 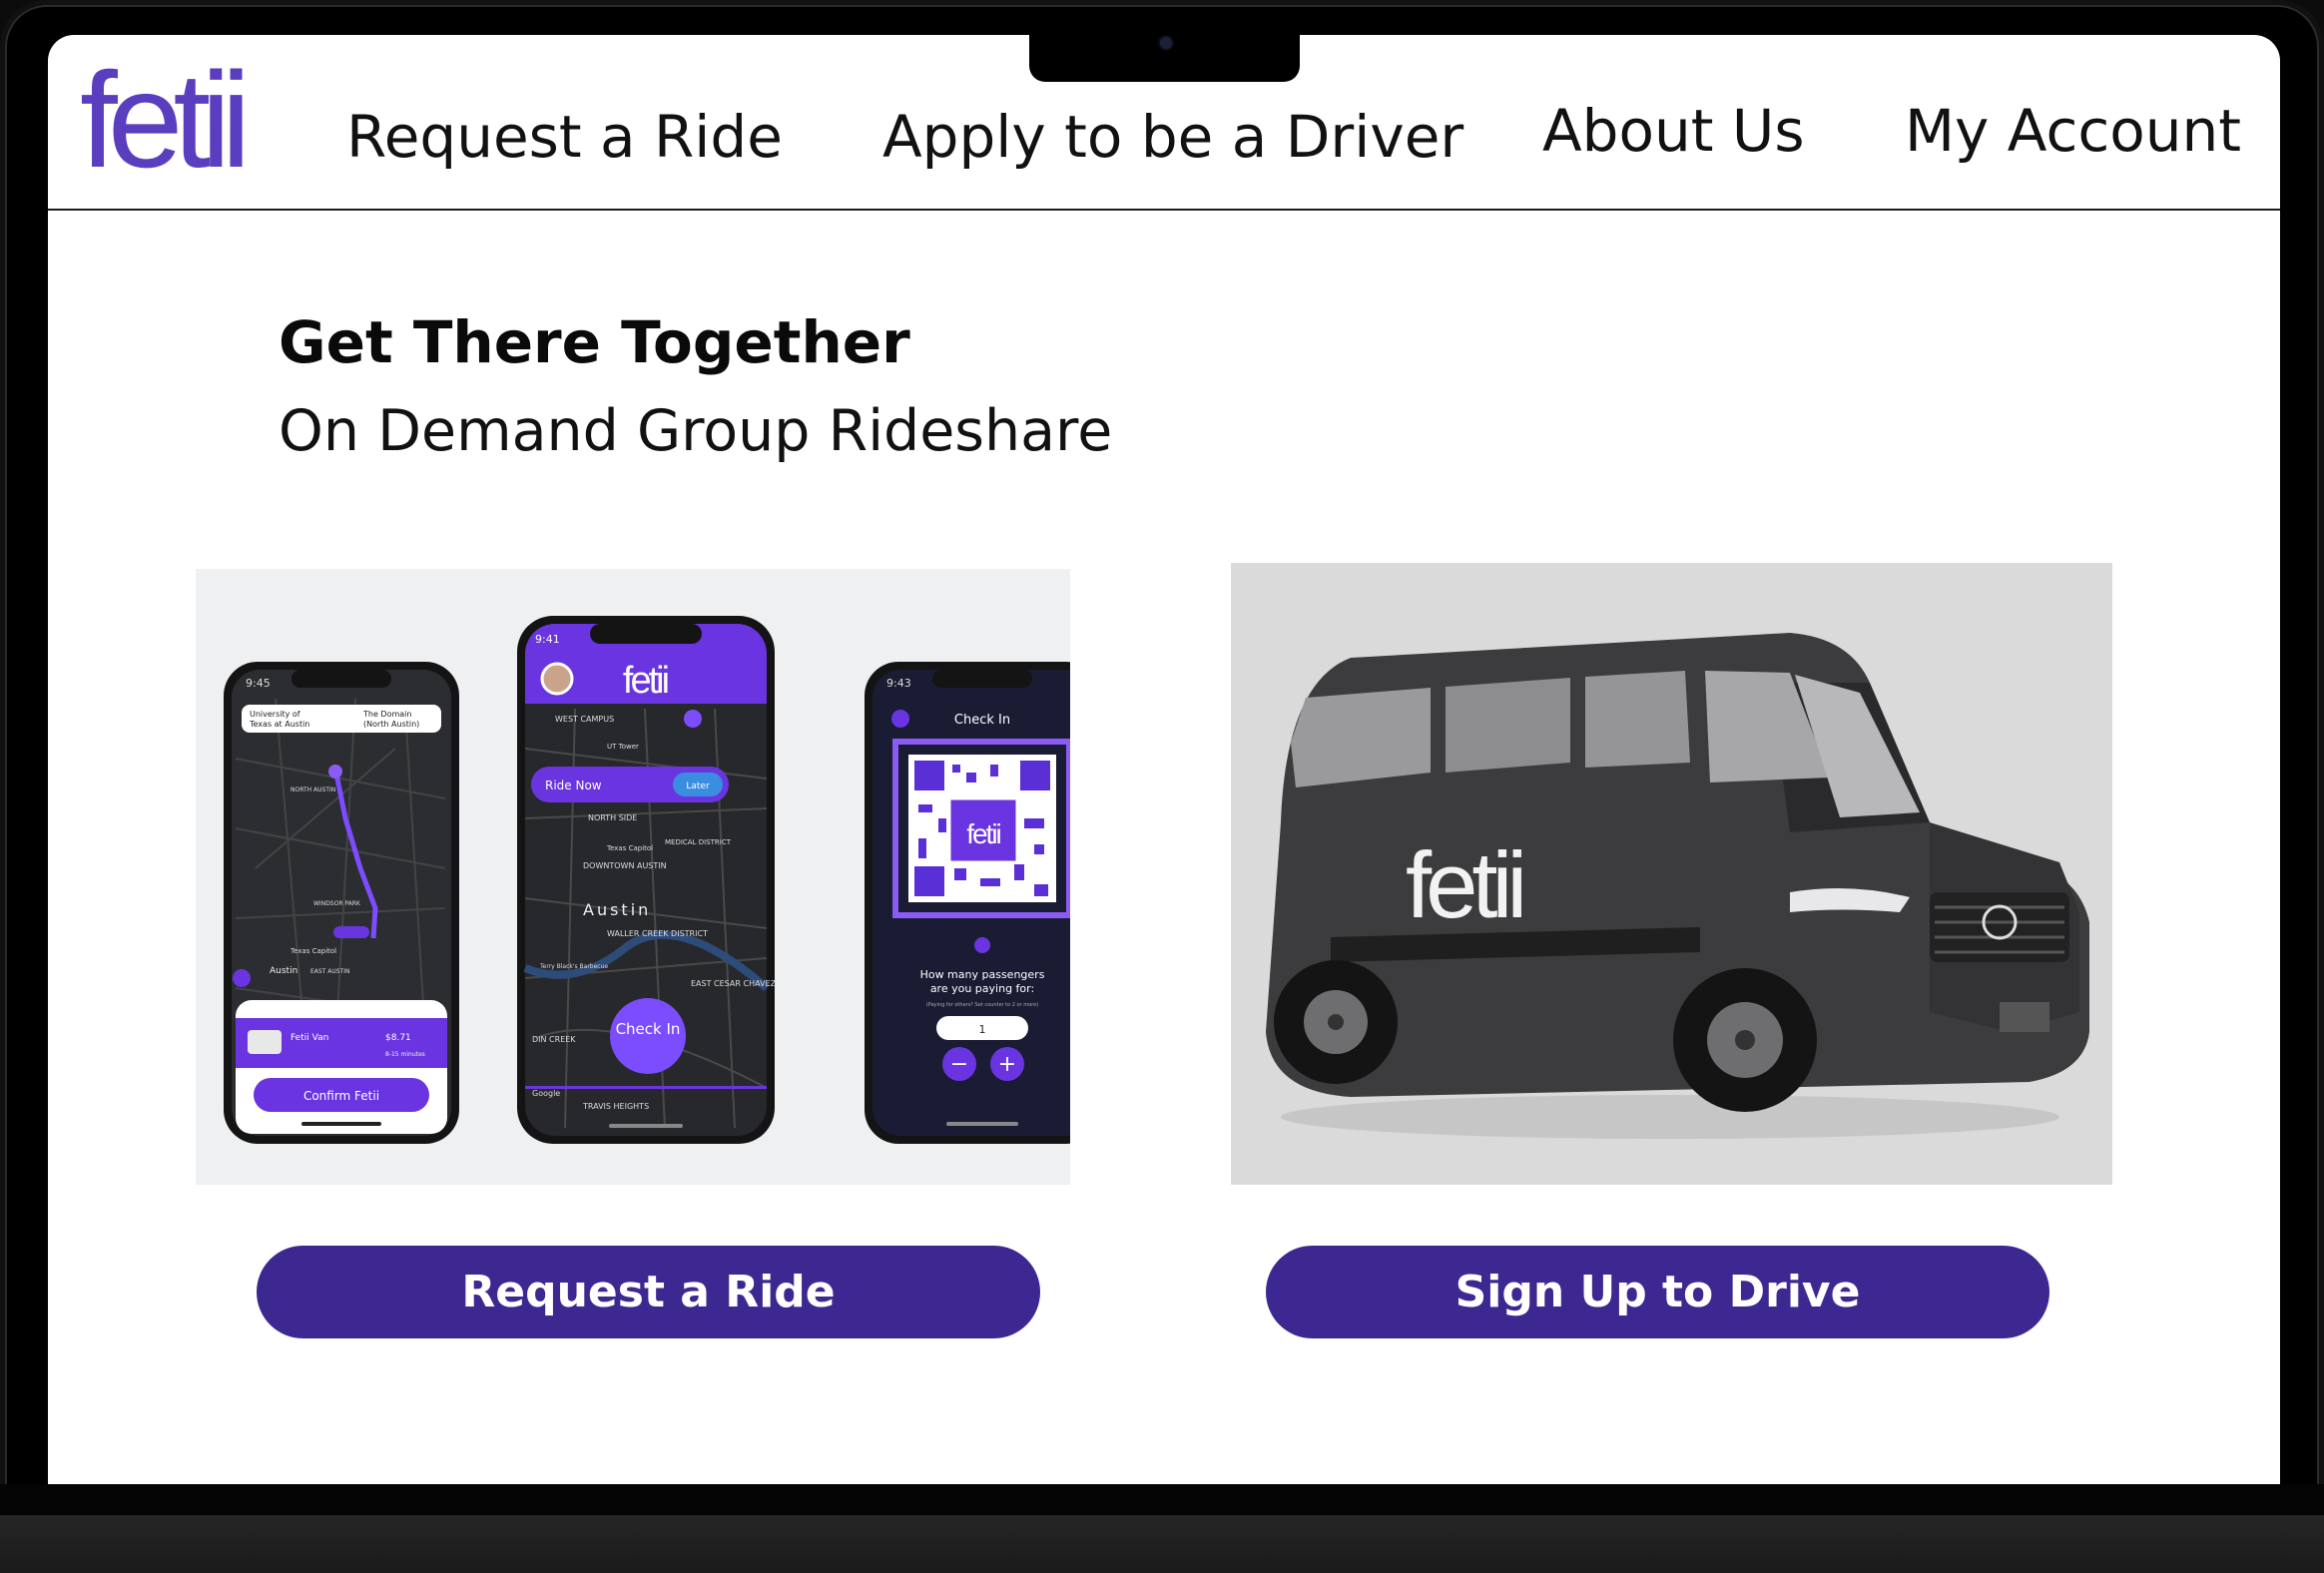 What do you see at coordinates (275, 714) in the screenshot?
I see `svg-text: University of` at bounding box center [275, 714].